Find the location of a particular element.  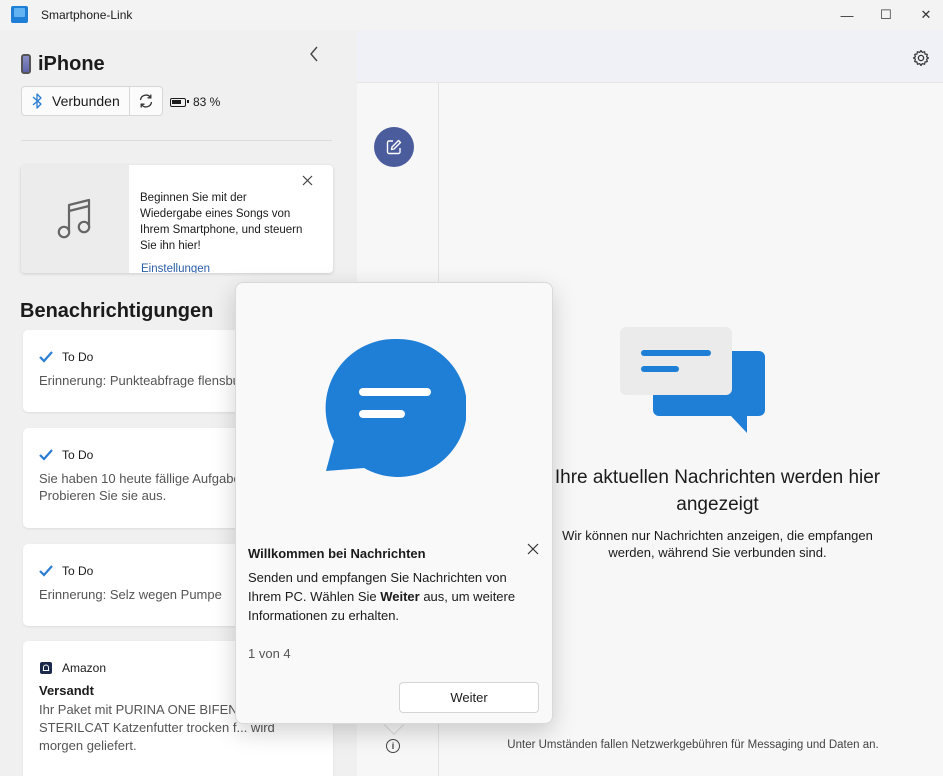

music-note-icon is located at coordinates (74, 218).